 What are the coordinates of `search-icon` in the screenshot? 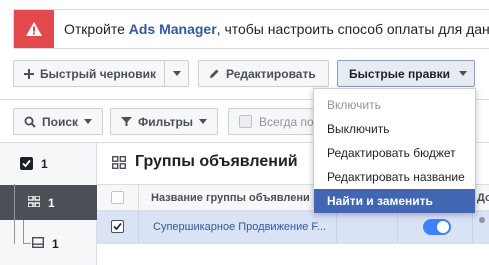 It's located at (30, 122).